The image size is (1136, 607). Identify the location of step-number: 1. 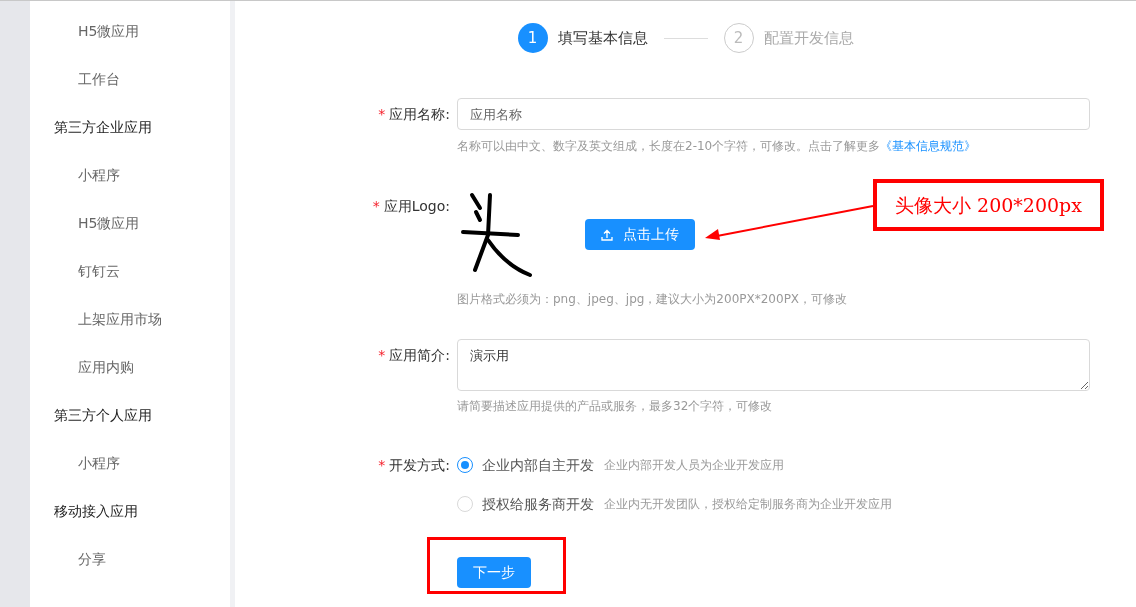
(532, 38).